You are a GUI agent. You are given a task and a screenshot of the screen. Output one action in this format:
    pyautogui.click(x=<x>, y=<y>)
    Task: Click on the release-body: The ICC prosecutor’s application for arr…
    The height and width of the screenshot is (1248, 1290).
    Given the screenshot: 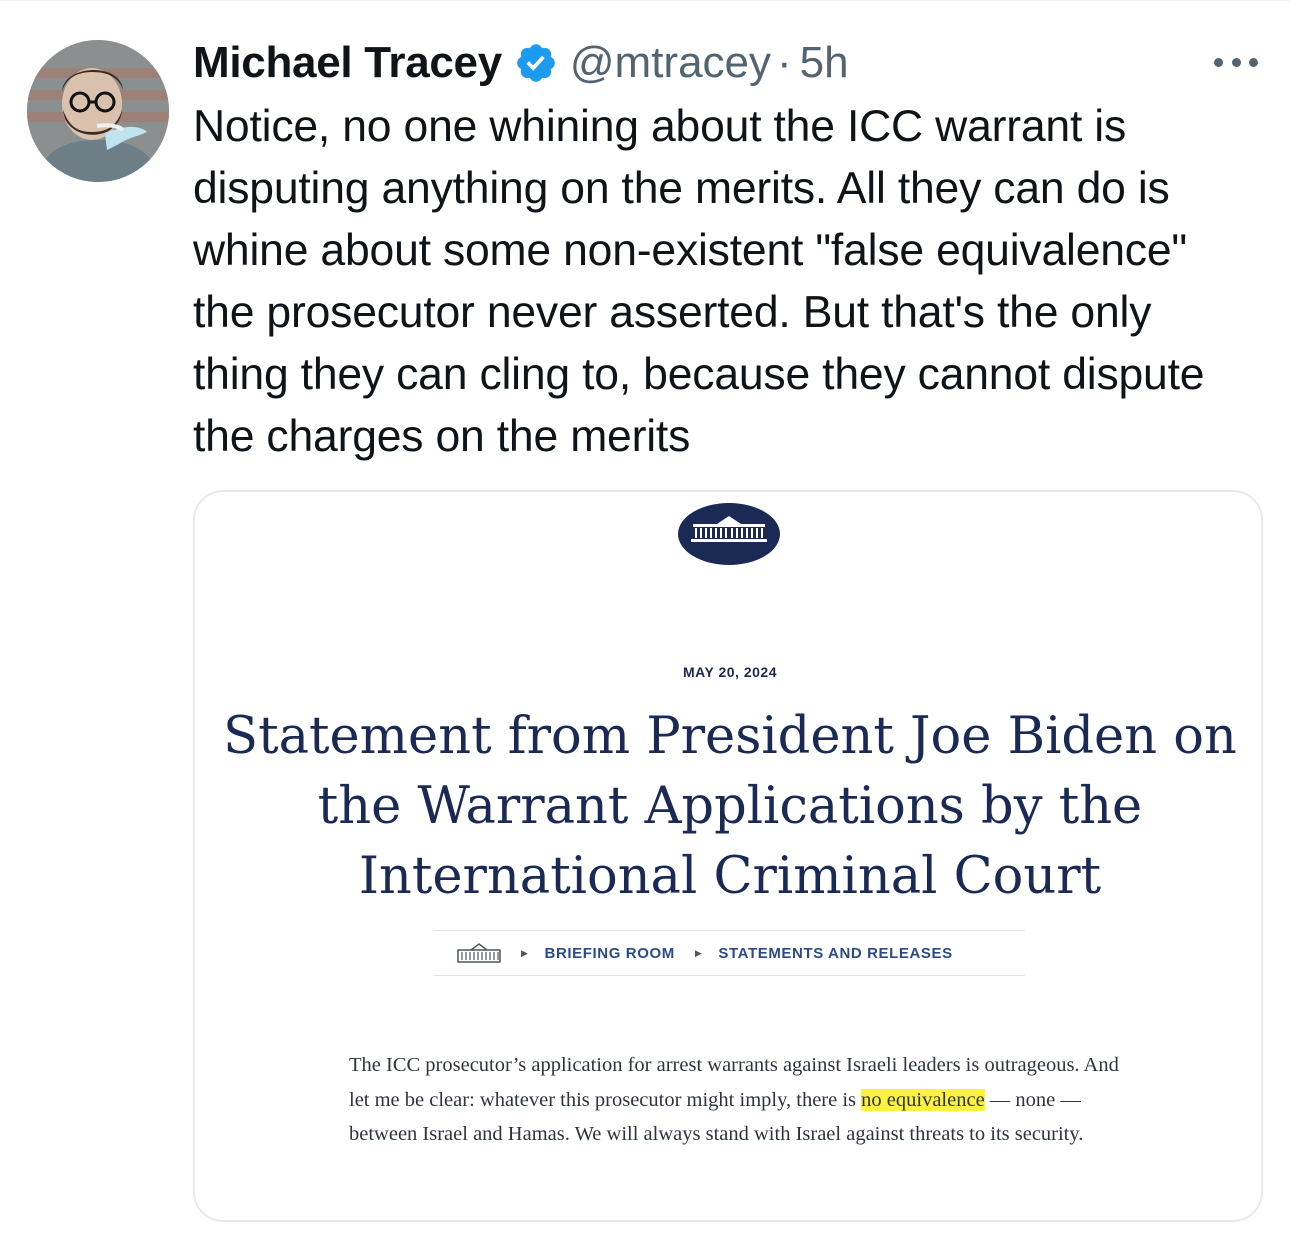 What is the action you would take?
    pyautogui.click(x=739, y=1100)
    